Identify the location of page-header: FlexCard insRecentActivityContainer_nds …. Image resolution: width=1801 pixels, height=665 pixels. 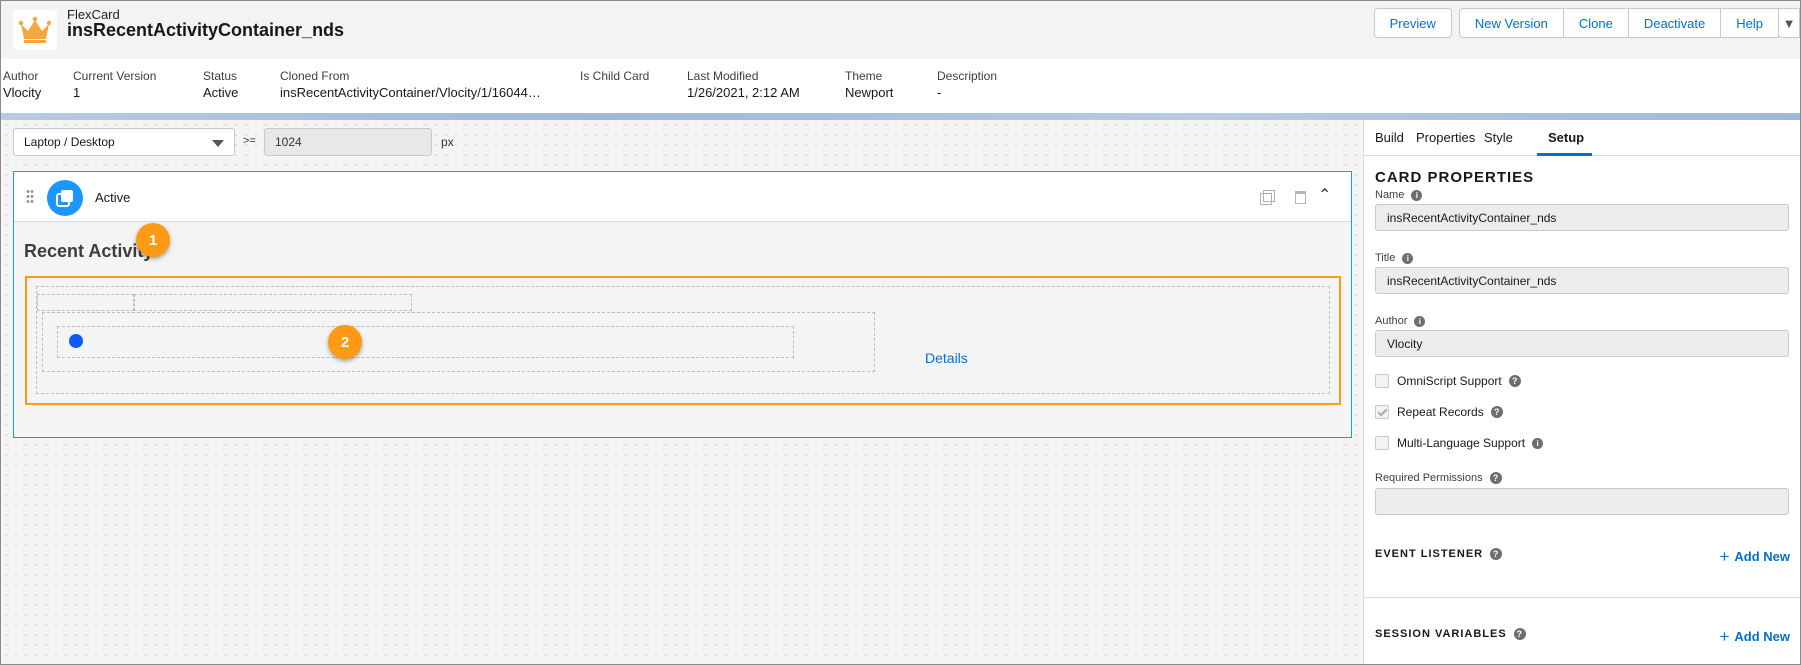
(900, 30).